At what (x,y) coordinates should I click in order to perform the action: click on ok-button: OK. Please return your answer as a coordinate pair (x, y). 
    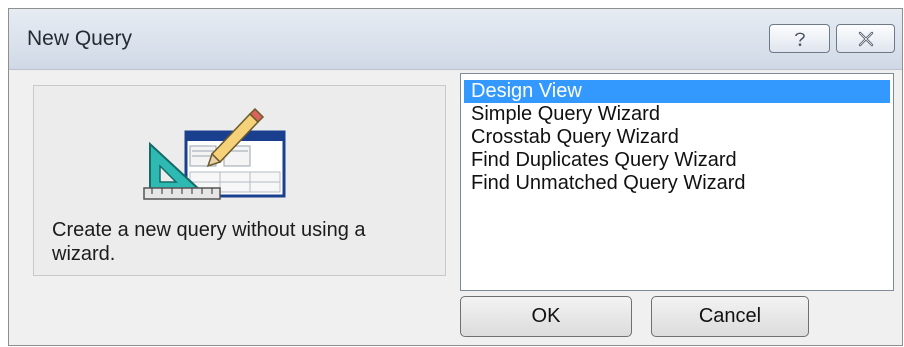
    Looking at the image, I should click on (546, 316).